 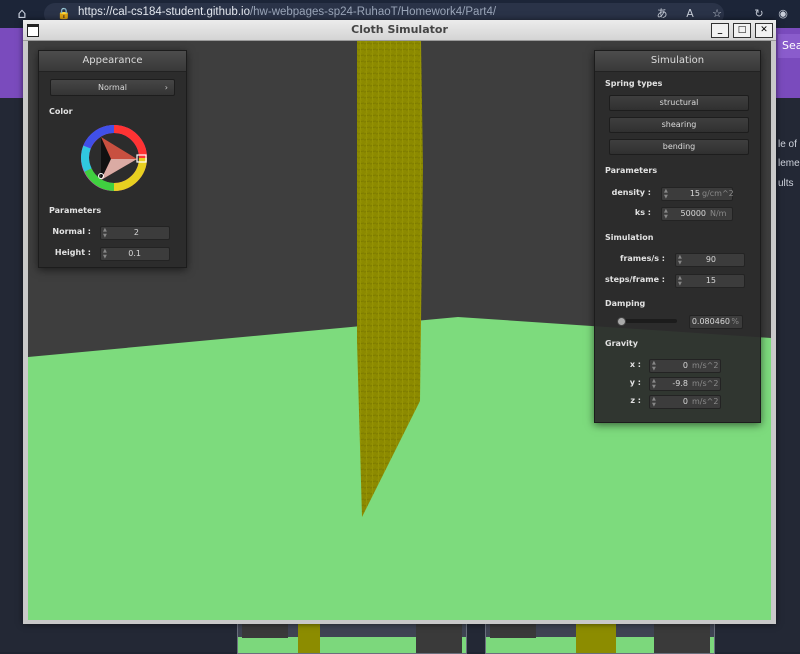 I want to click on gravity-y-label: y :, so click(x=635, y=382).